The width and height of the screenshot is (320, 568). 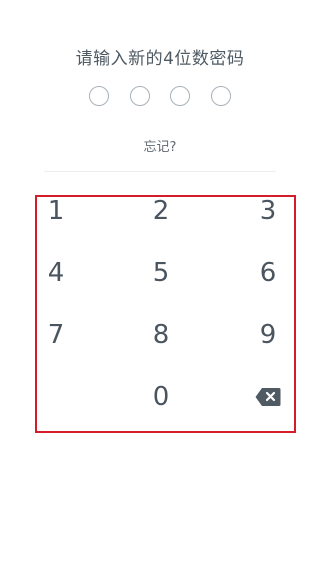 What do you see at coordinates (161, 335) in the screenshot?
I see `key-8: 8` at bounding box center [161, 335].